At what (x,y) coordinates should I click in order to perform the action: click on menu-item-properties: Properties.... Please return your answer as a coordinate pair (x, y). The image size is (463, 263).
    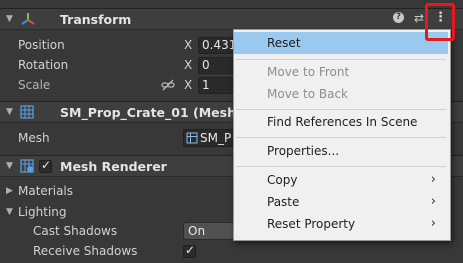
    Looking at the image, I should click on (341, 151).